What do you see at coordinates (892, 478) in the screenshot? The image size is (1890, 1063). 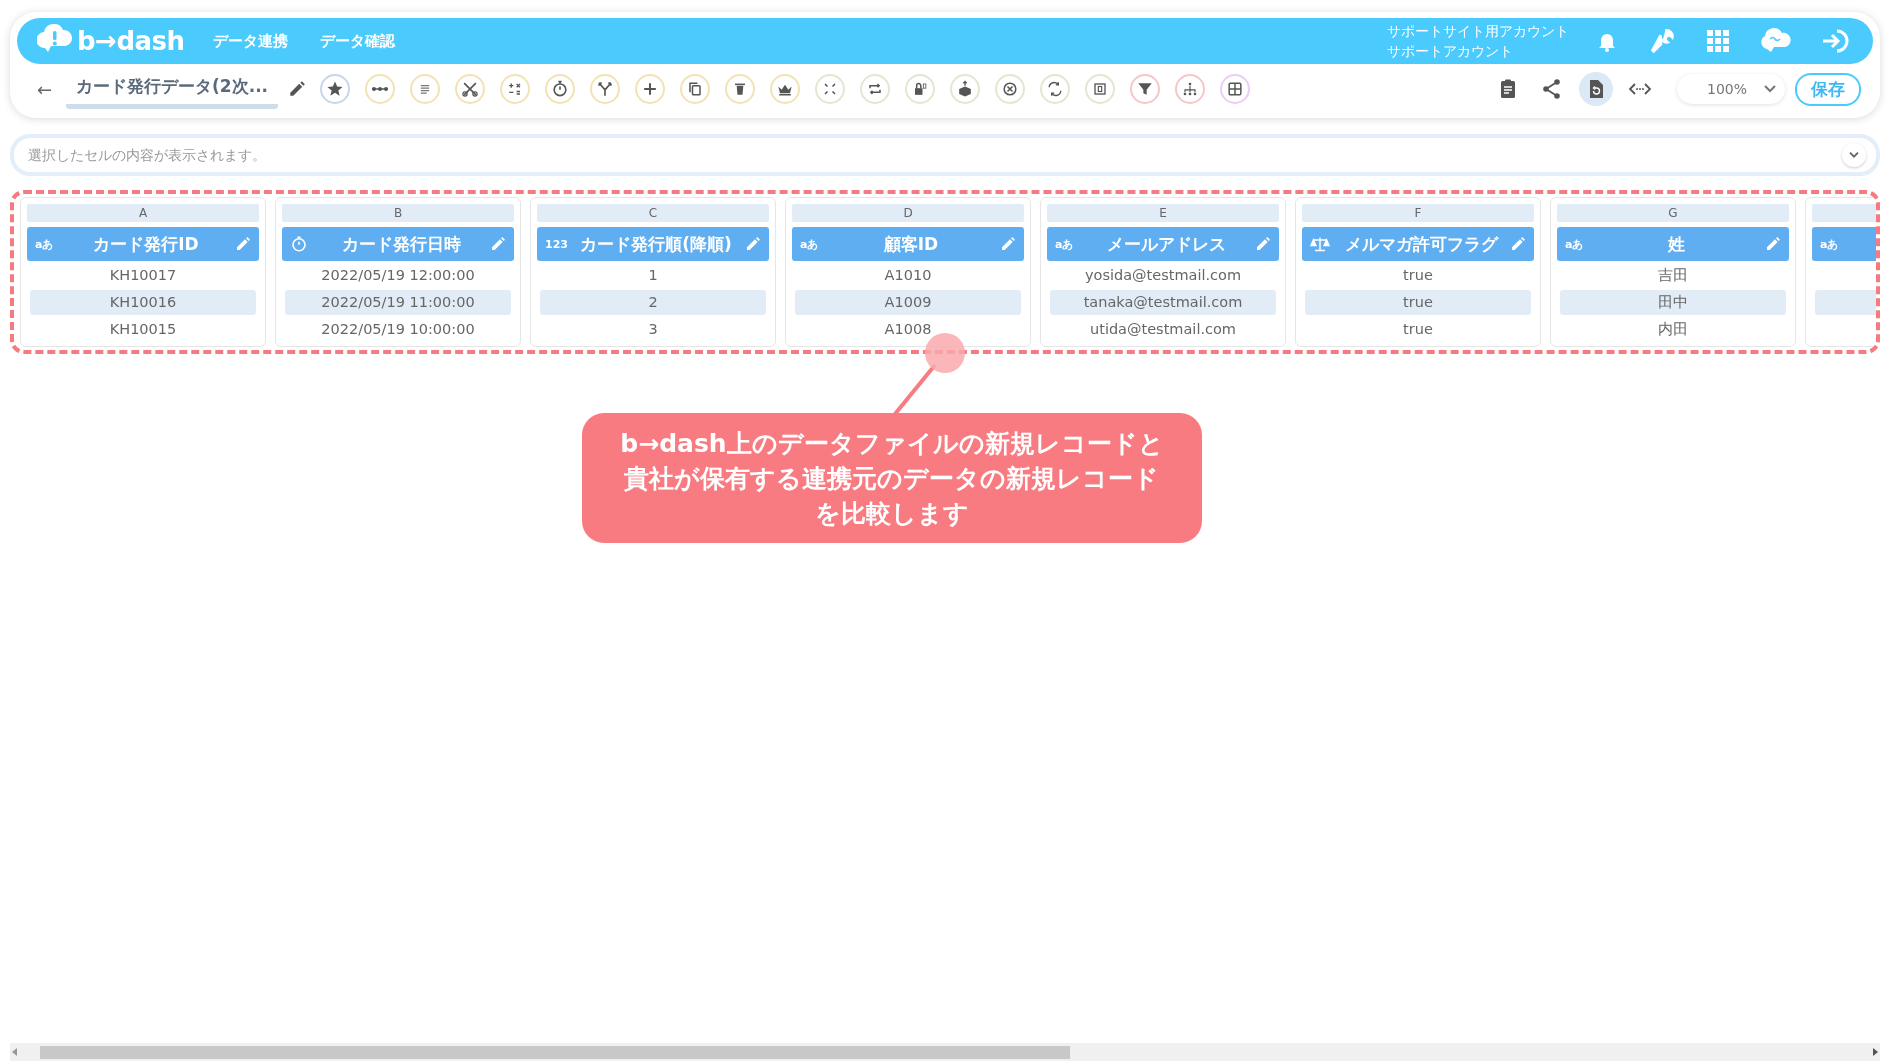 I see `callout-text: 貴社が保有する連携元のデータの新規レコード` at bounding box center [892, 478].